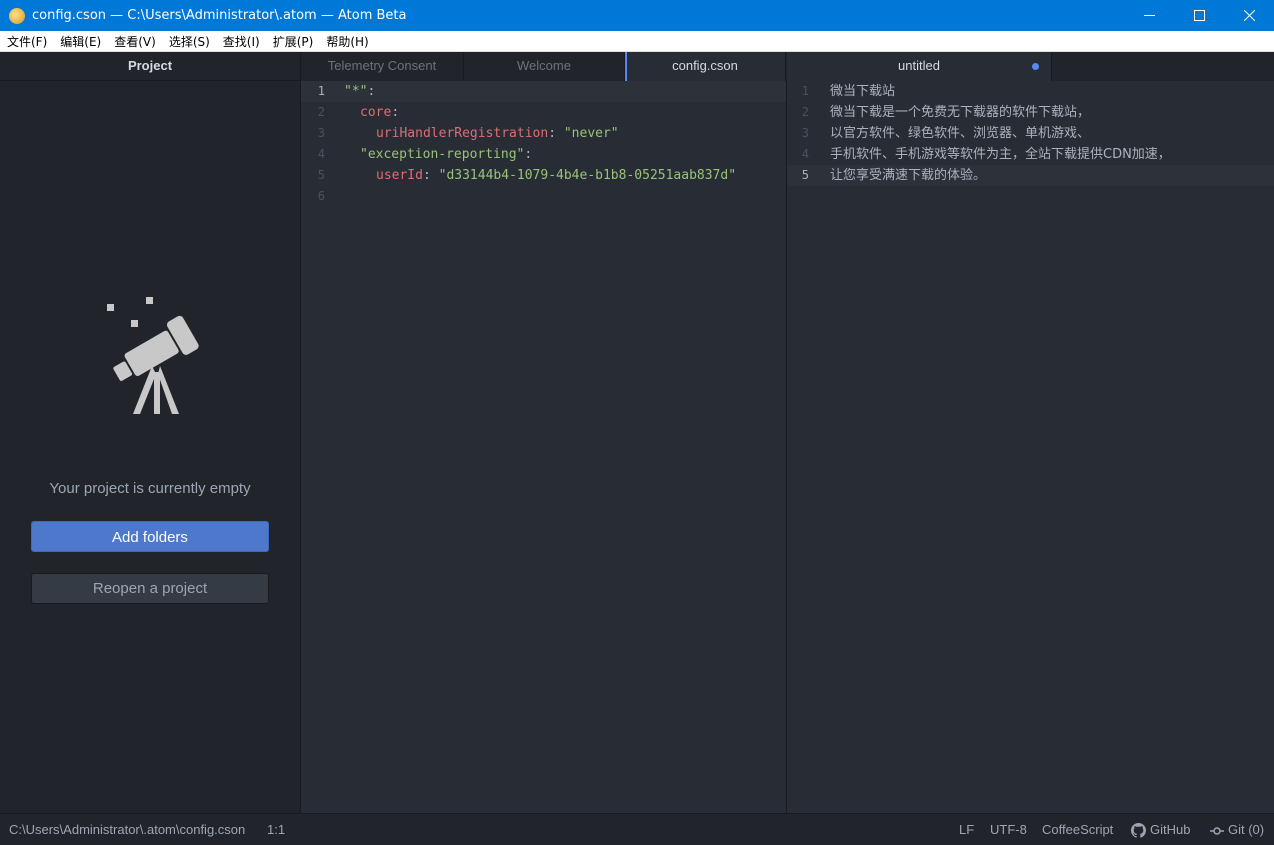 This screenshot has width=1274, height=845. Describe the element at coordinates (241, 41) in the screenshot. I see `menu-find: 查找(I)` at that location.